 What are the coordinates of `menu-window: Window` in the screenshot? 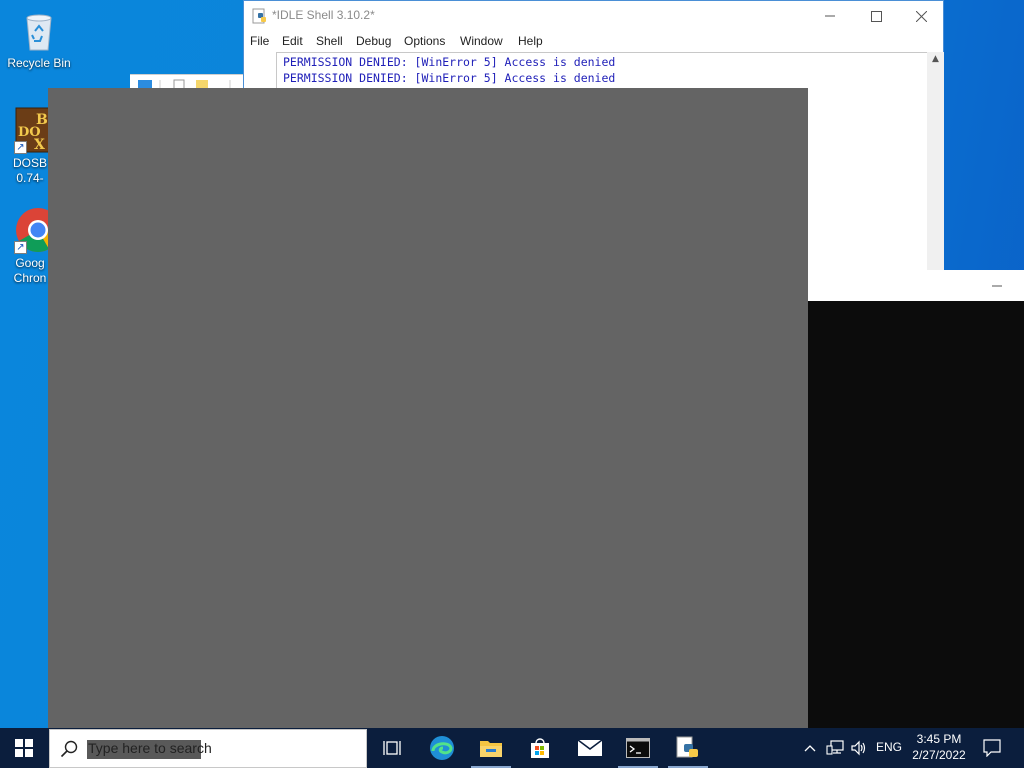 It's located at (481, 41).